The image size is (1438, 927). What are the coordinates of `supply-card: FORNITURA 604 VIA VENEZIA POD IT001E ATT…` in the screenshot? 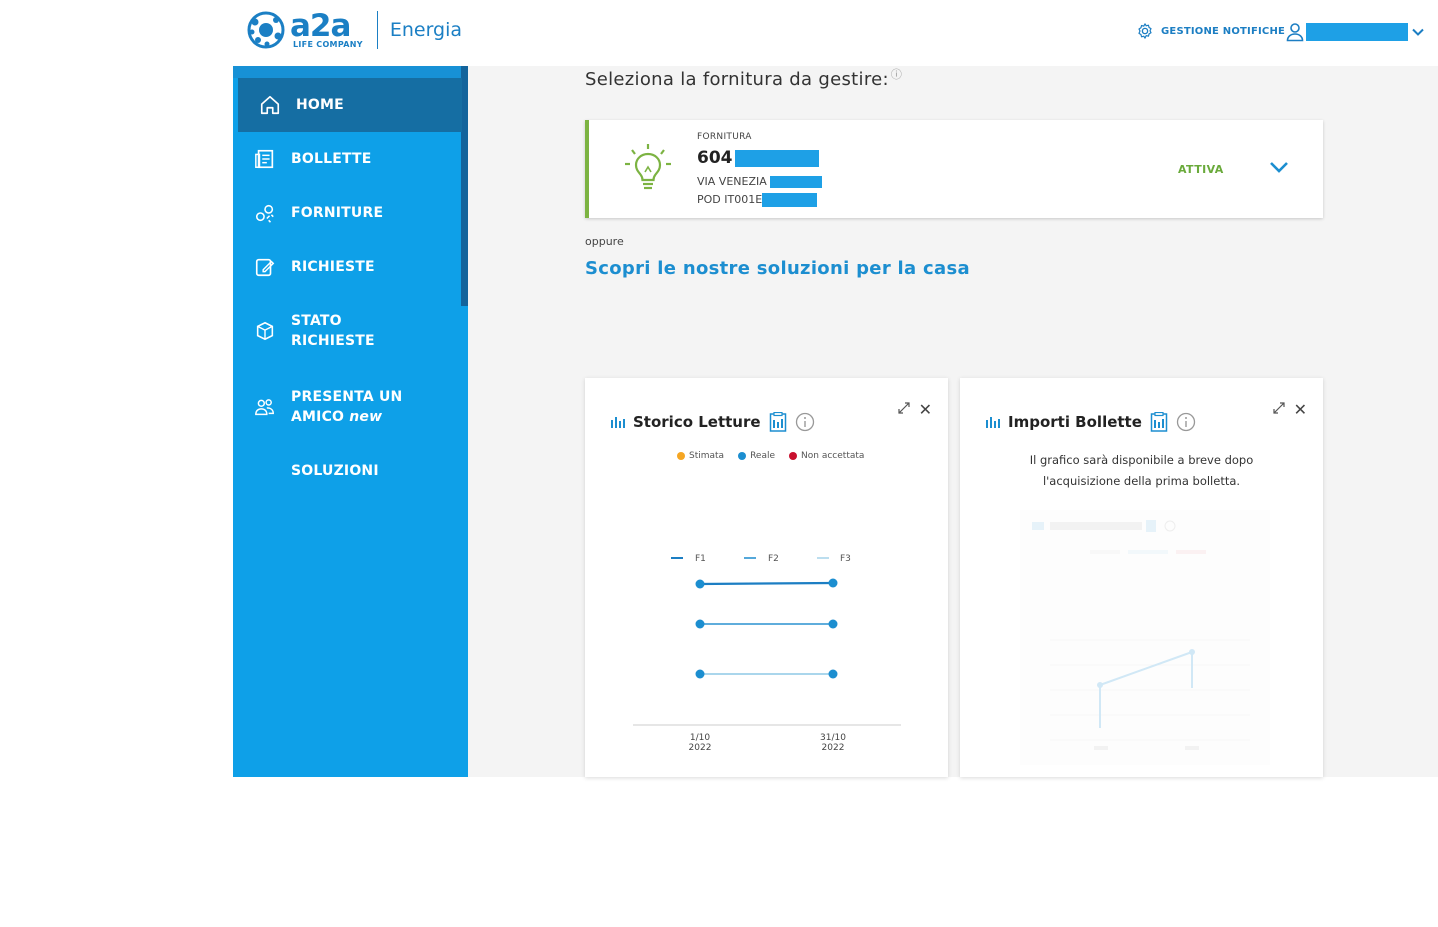 It's located at (954, 169).